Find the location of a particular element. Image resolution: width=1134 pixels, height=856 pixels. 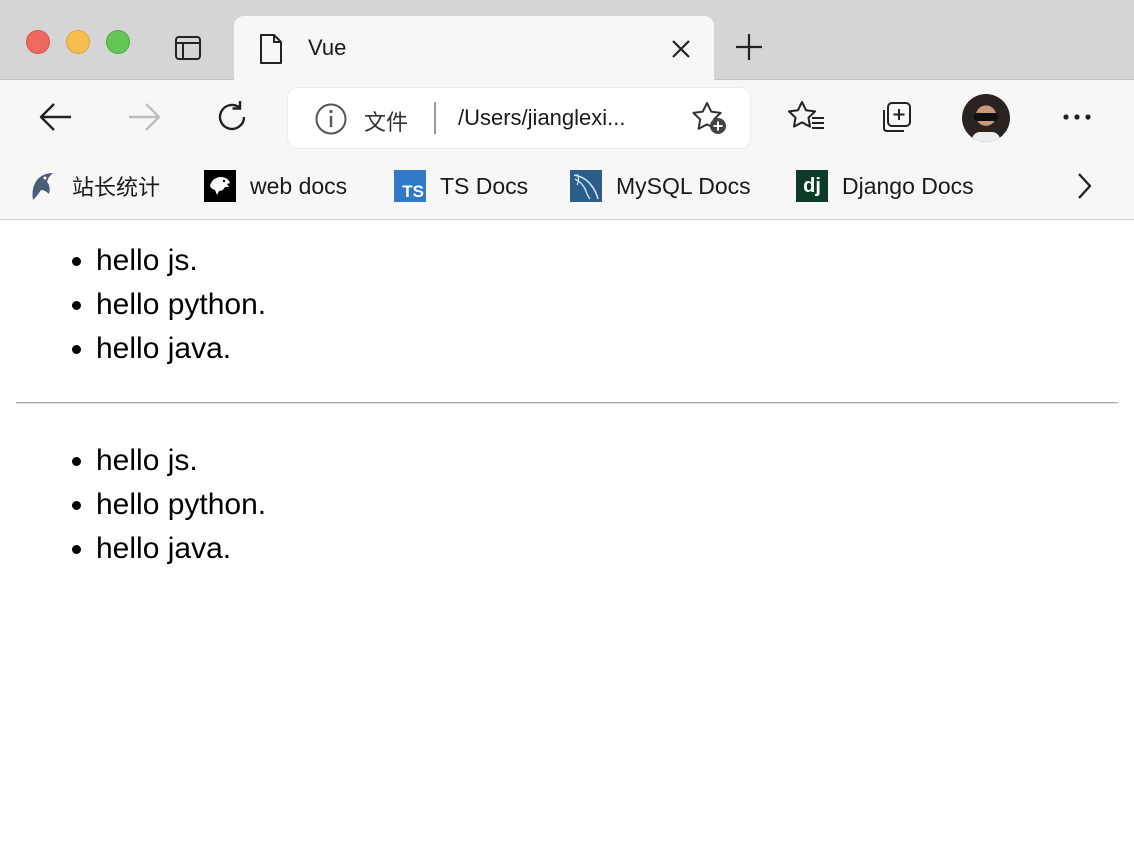

arrow-right-icon is located at coordinates (145, 117).